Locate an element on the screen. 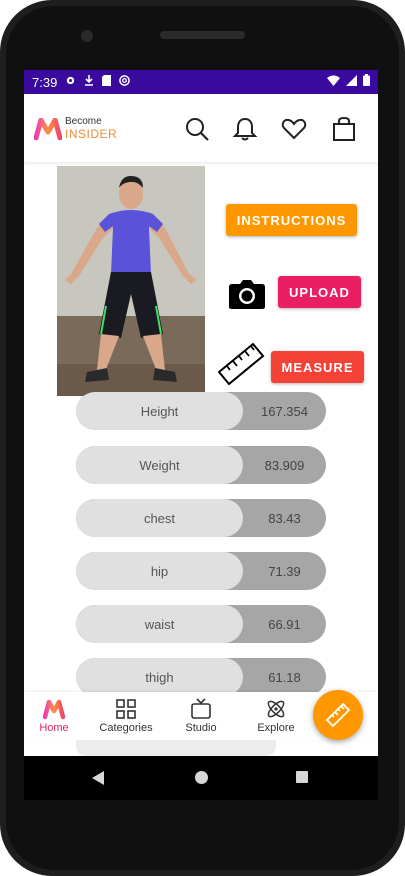 Image resolution: width=405 pixels, height=876 pixels. bell-icon is located at coordinates (245, 129).